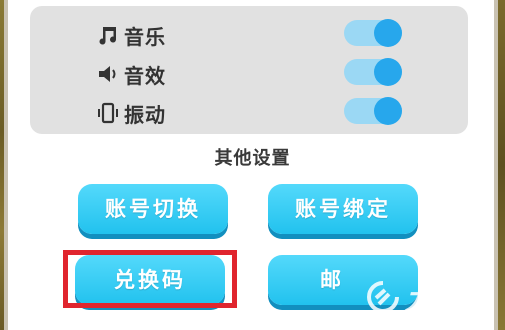 Image resolution: width=505 pixels, height=330 pixels. Describe the element at coordinates (145, 37) in the screenshot. I see `music-label: 音乐` at that location.